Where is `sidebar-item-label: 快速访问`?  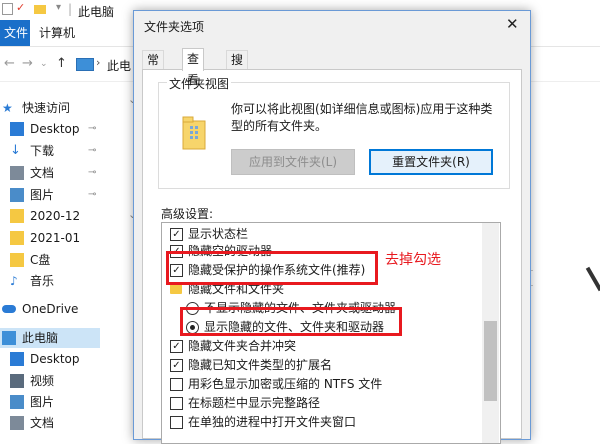
sidebar-item-label: 快速访问 is located at coordinates (46, 108).